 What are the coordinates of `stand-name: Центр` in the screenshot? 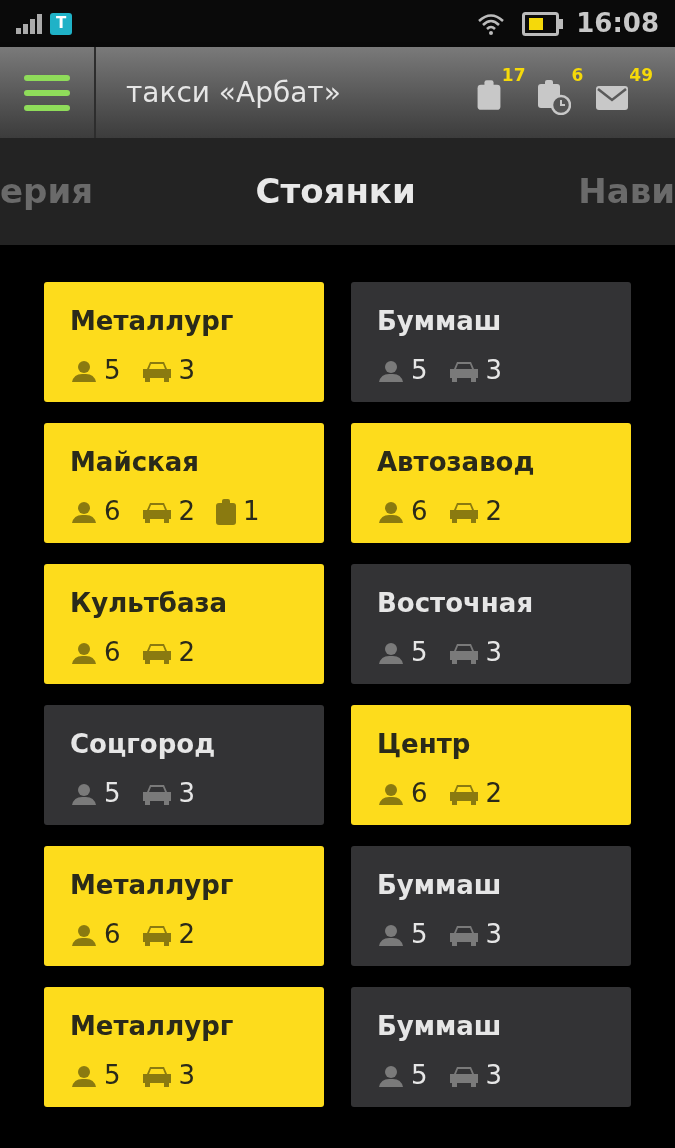 It's located at (424, 744).